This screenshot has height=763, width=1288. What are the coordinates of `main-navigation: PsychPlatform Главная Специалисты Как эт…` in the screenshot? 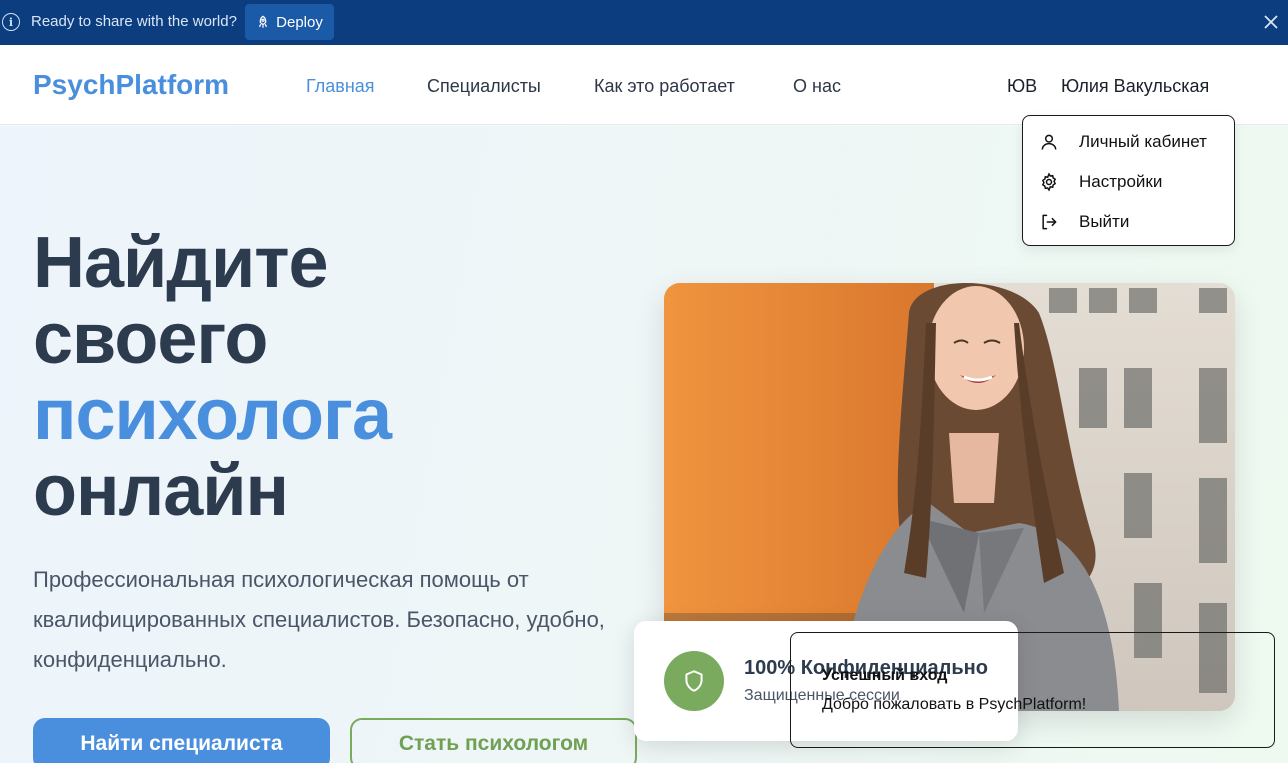 It's located at (644, 85).